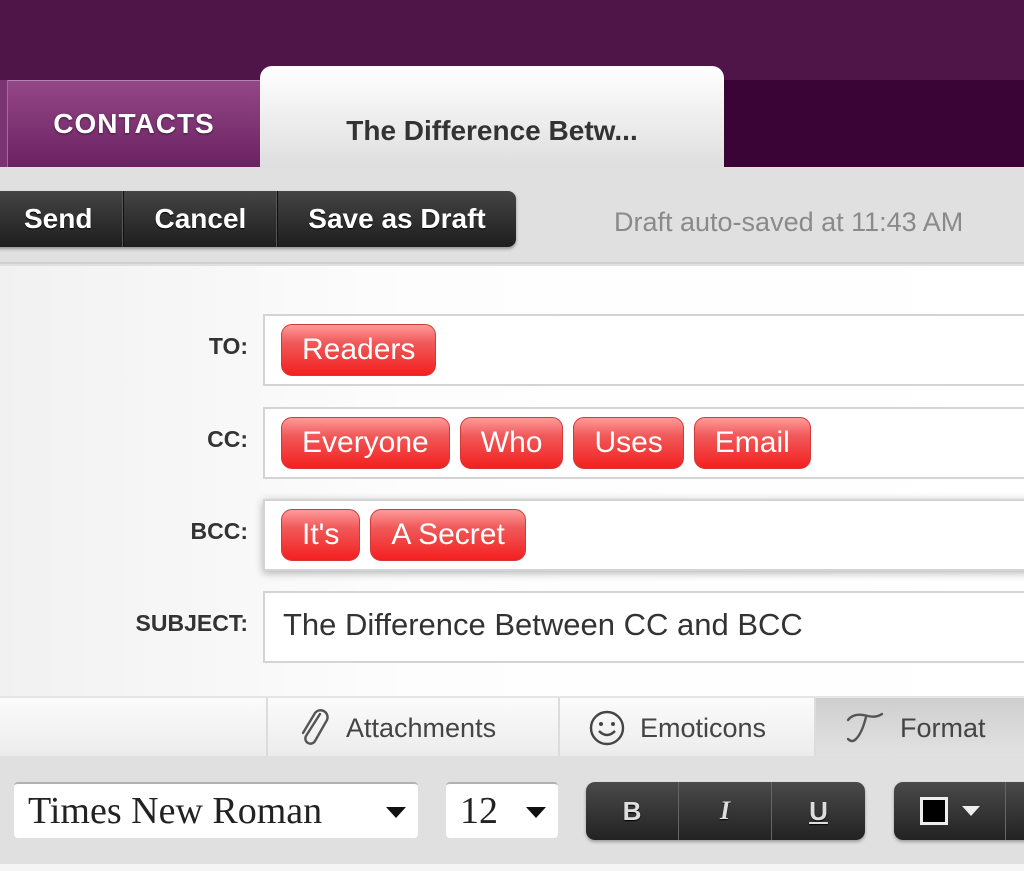 The height and width of the screenshot is (871, 1024). I want to click on more-format-button, so click(1015, 811).